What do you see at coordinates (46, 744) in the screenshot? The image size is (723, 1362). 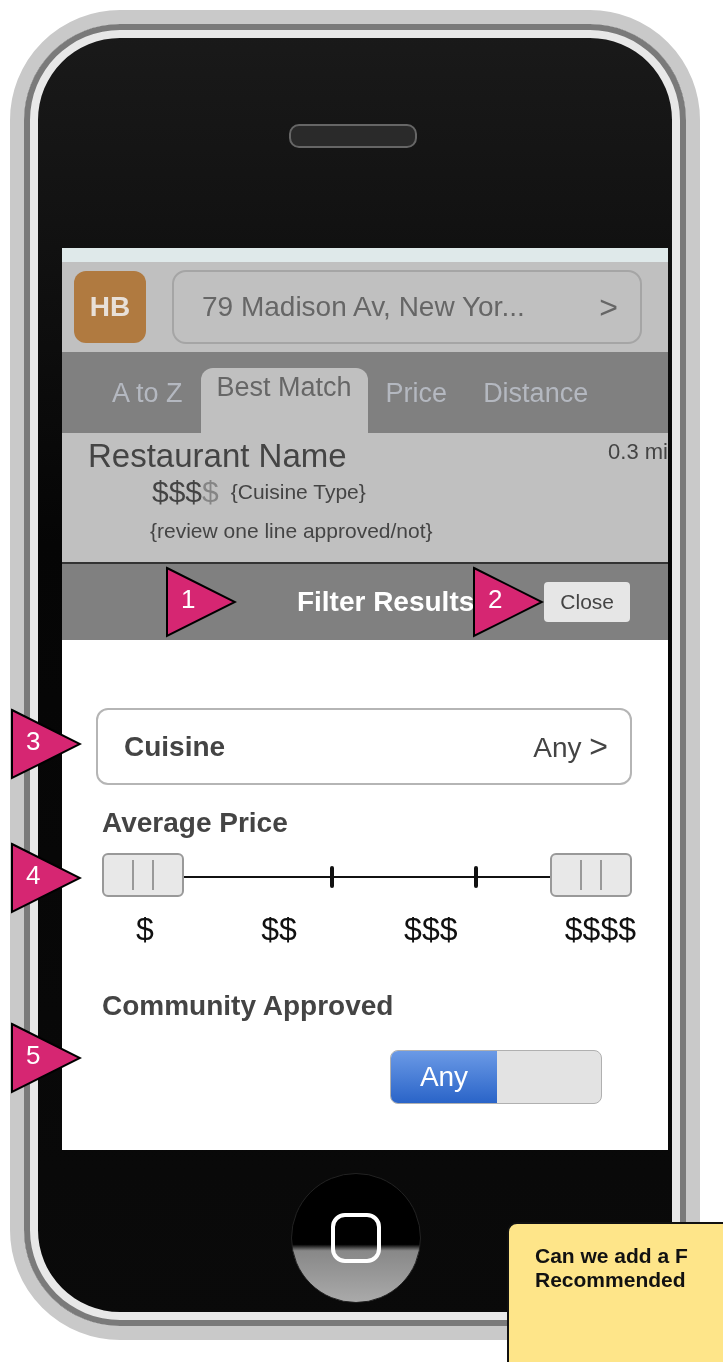 I see `callout-marker: 3` at bounding box center [46, 744].